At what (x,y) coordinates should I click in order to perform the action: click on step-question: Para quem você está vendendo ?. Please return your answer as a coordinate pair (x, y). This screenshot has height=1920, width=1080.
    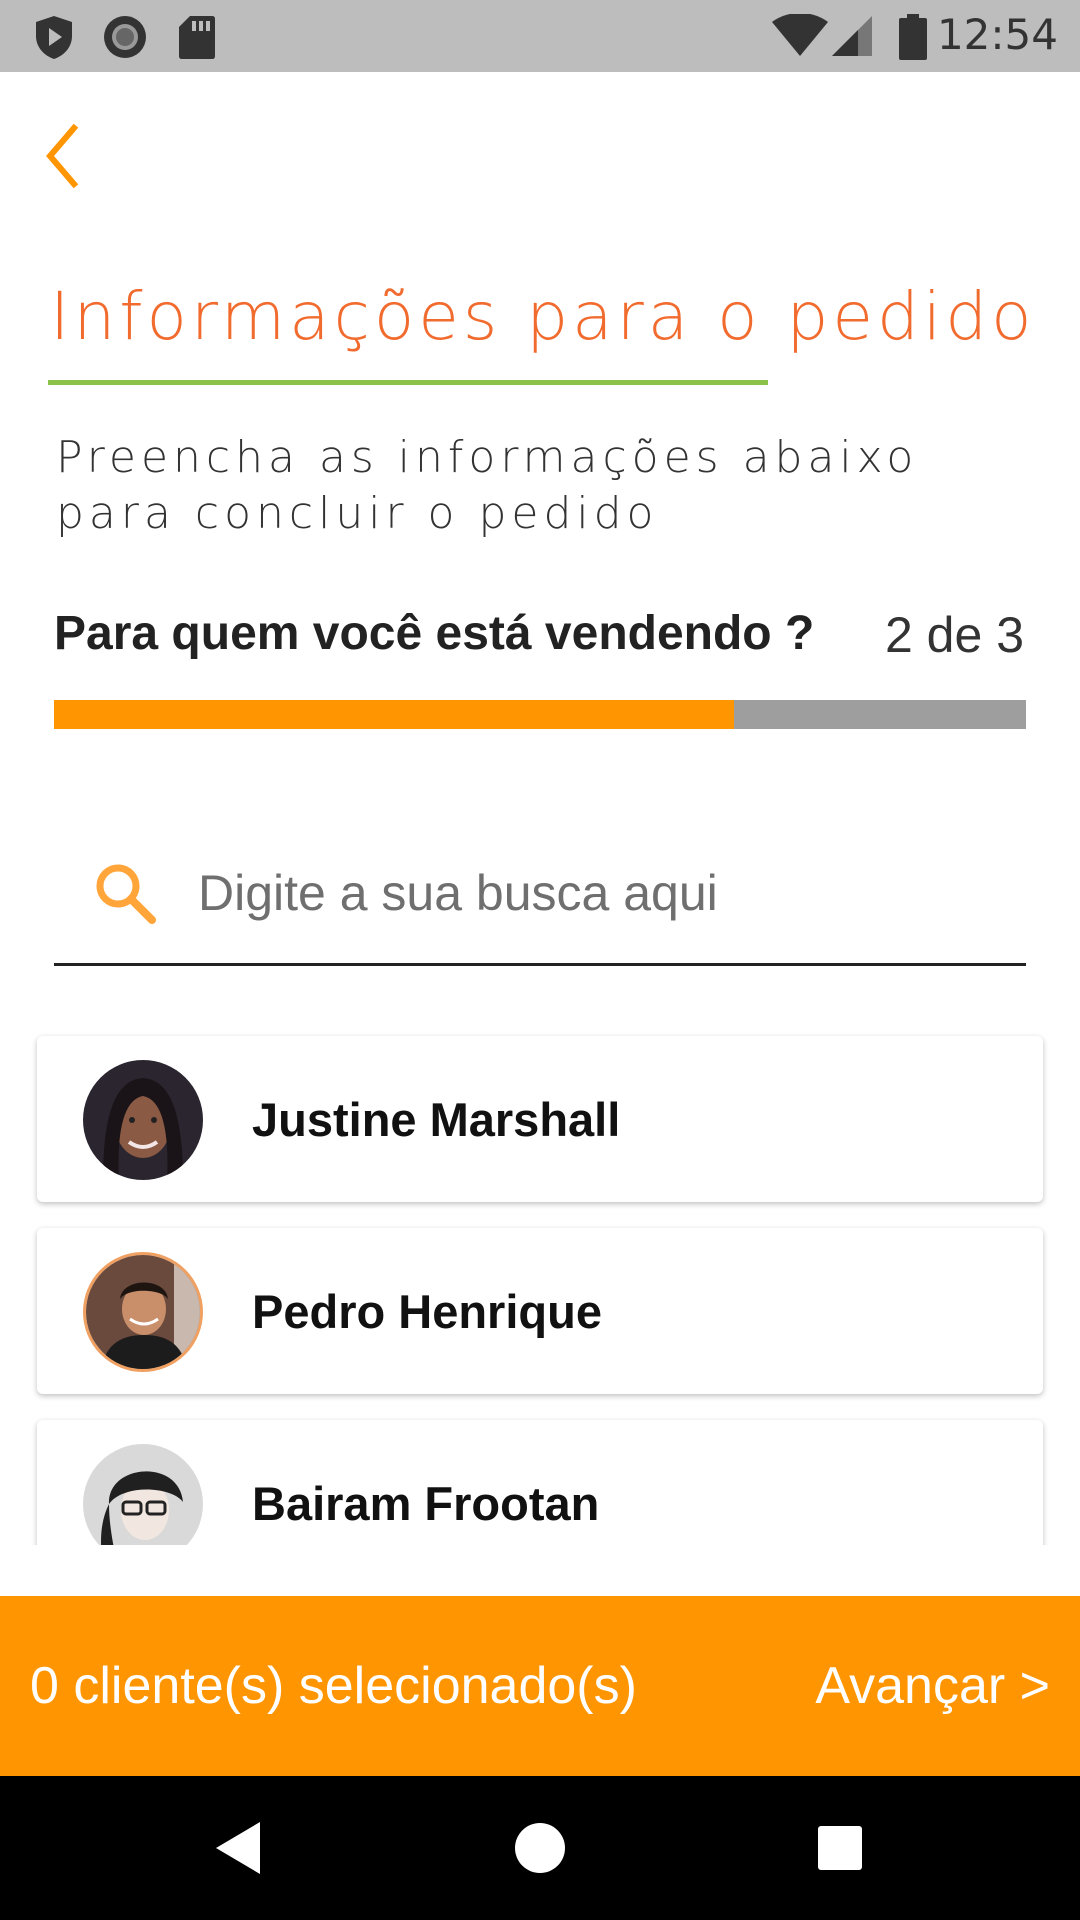
    Looking at the image, I should click on (434, 633).